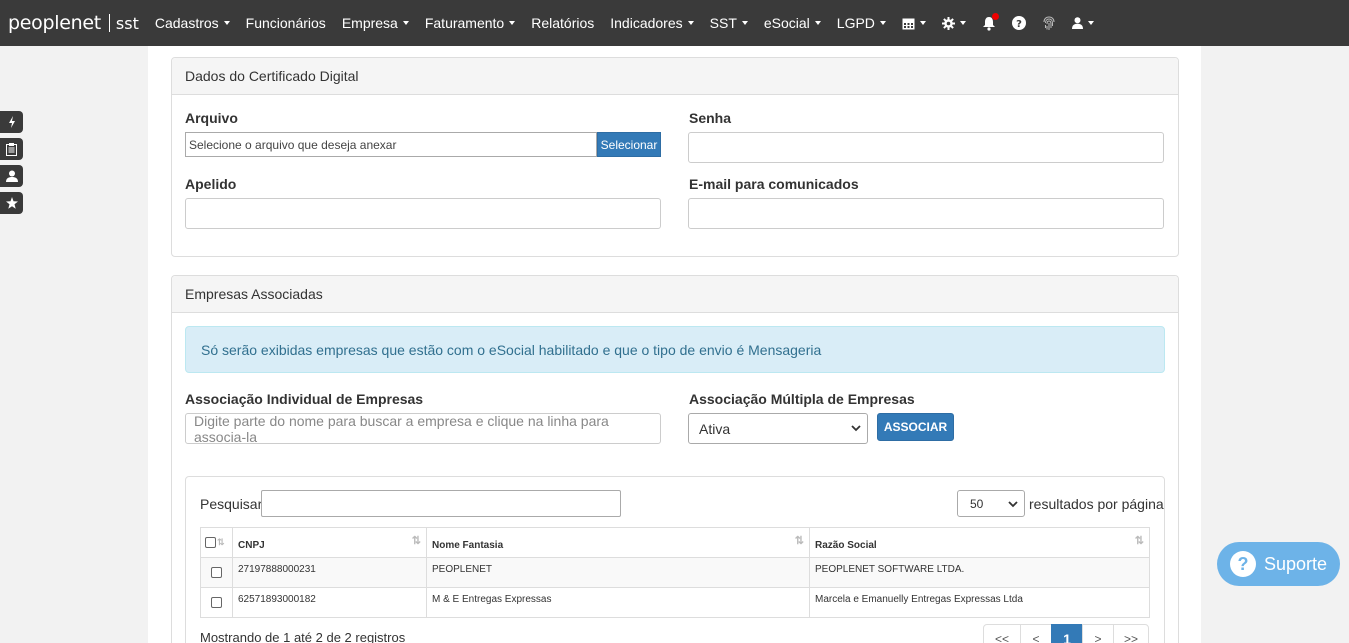 This screenshot has height=643, width=1349. I want to click on nav-esocial-label: eSocial, so click(786, 23).